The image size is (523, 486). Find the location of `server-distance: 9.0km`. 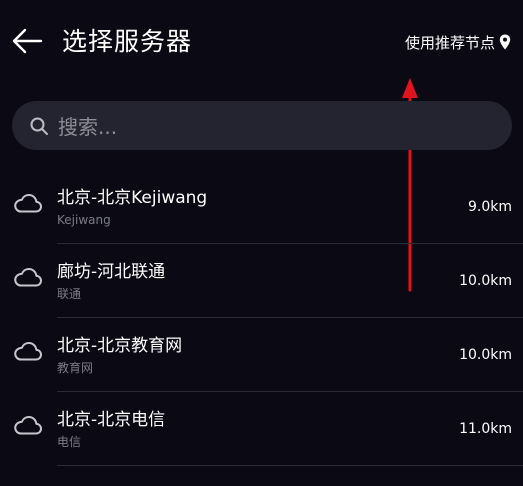

server-distance: 9.0km is located at coordinates (489, 207).